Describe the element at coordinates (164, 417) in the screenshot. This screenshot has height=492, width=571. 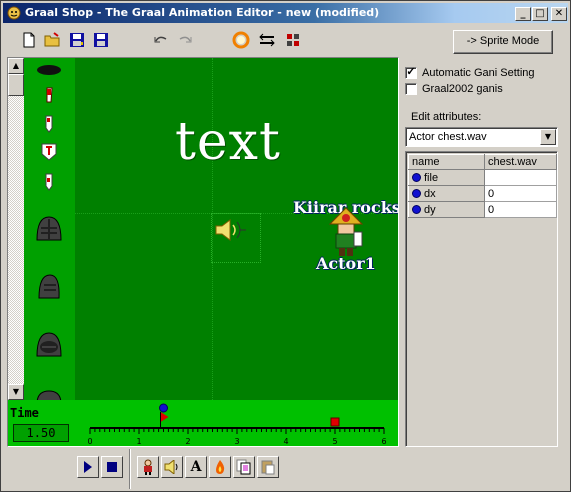
I see `playhead-marker-icon` at that location.